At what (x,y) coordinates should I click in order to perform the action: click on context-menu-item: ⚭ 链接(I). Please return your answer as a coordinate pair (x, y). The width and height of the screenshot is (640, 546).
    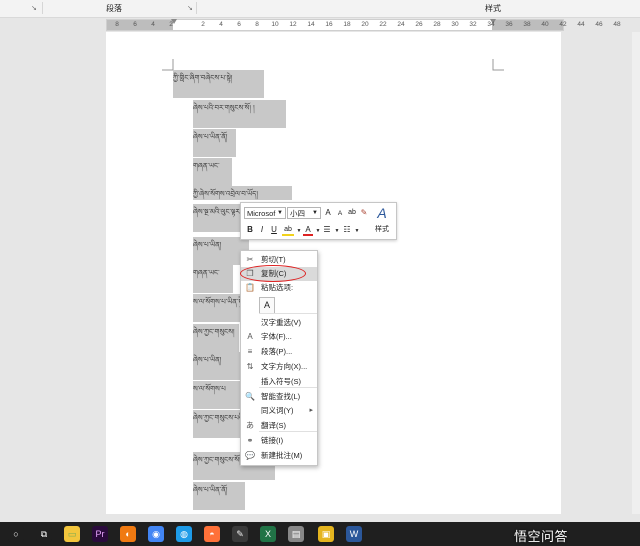
    Looking at the image, I should click on (279, 441).